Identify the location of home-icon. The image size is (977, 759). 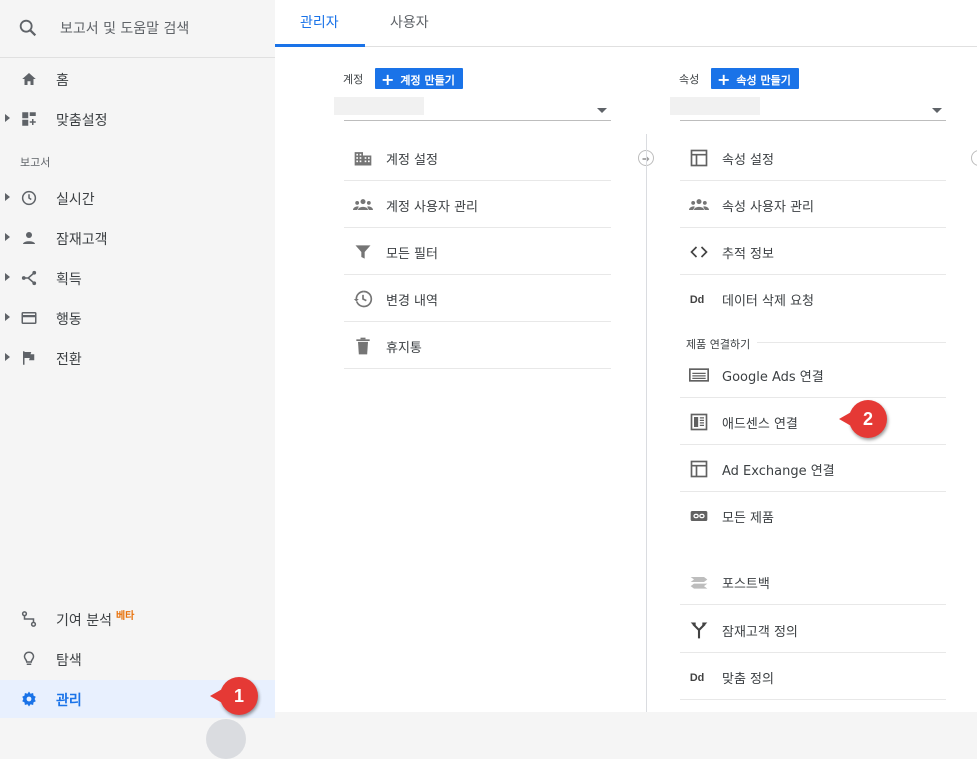
(29, 79).